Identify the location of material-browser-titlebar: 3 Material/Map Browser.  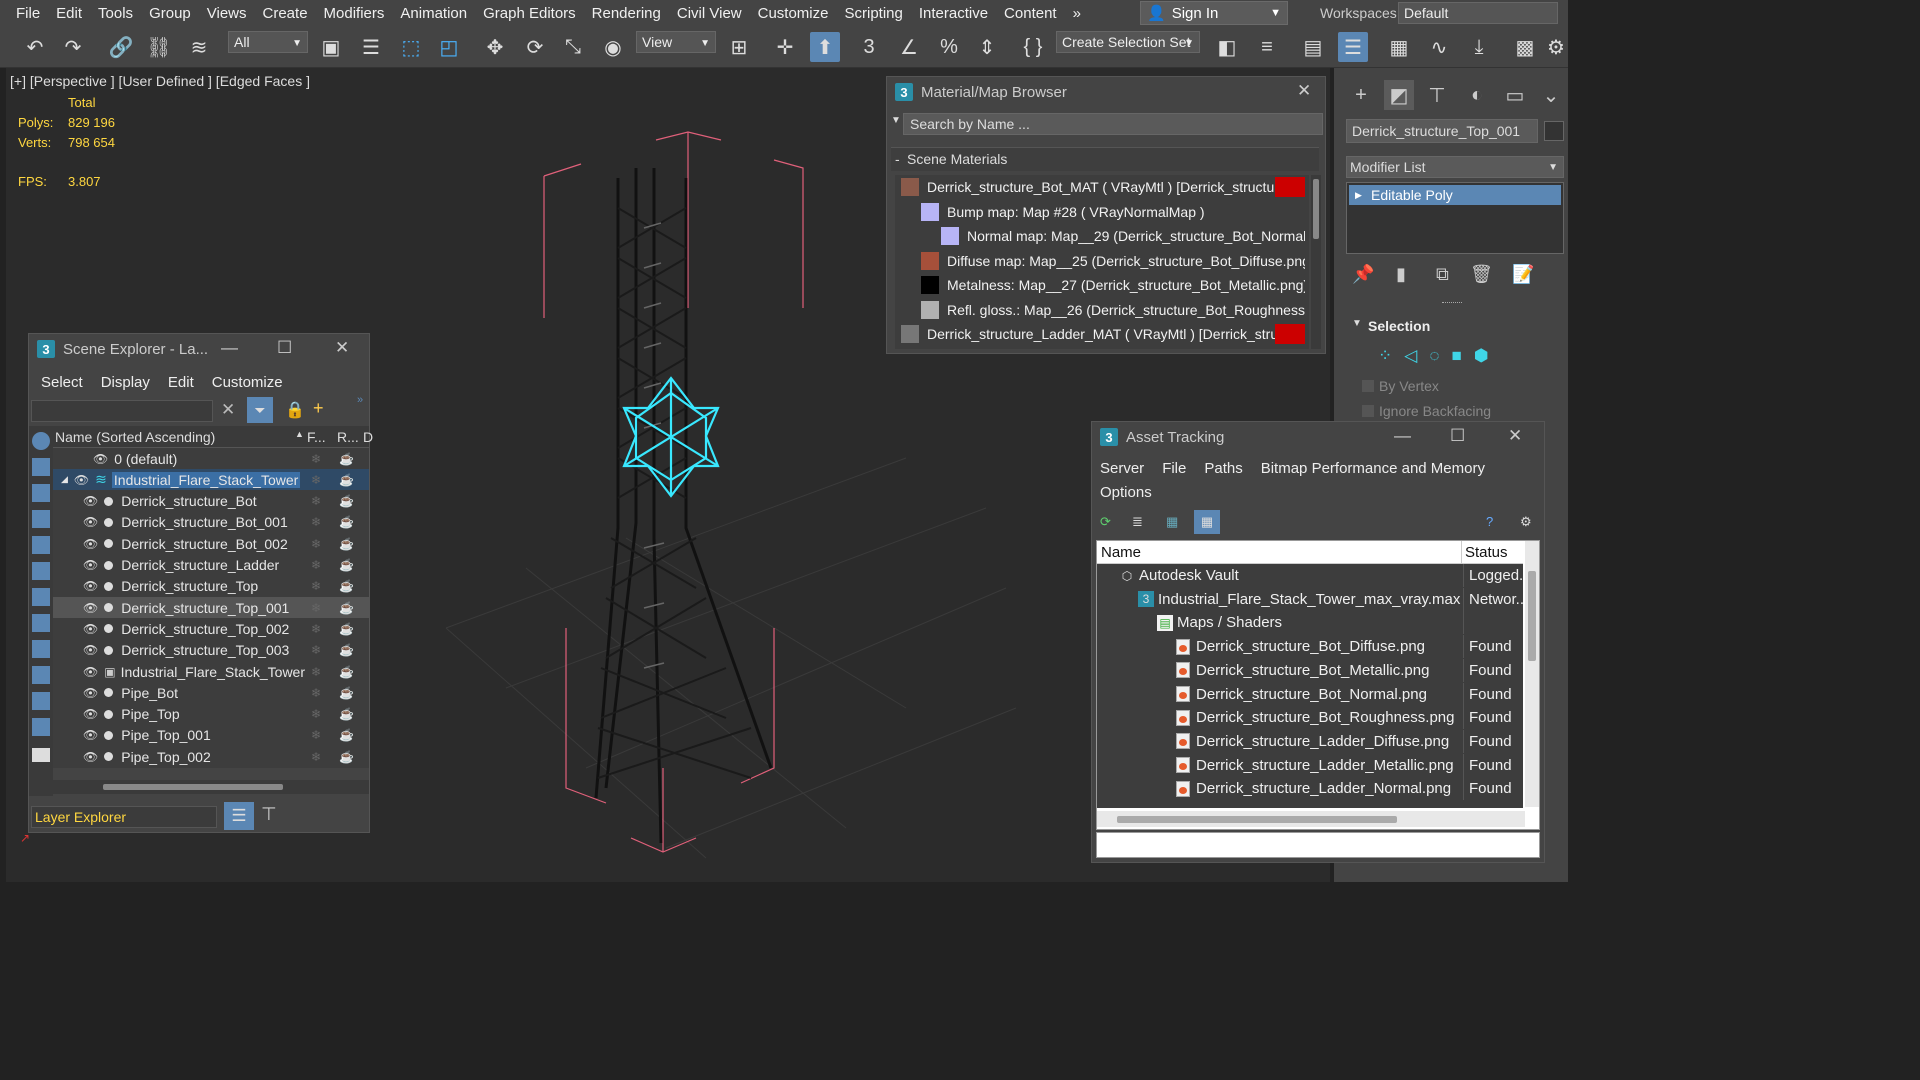
(1106, 92).